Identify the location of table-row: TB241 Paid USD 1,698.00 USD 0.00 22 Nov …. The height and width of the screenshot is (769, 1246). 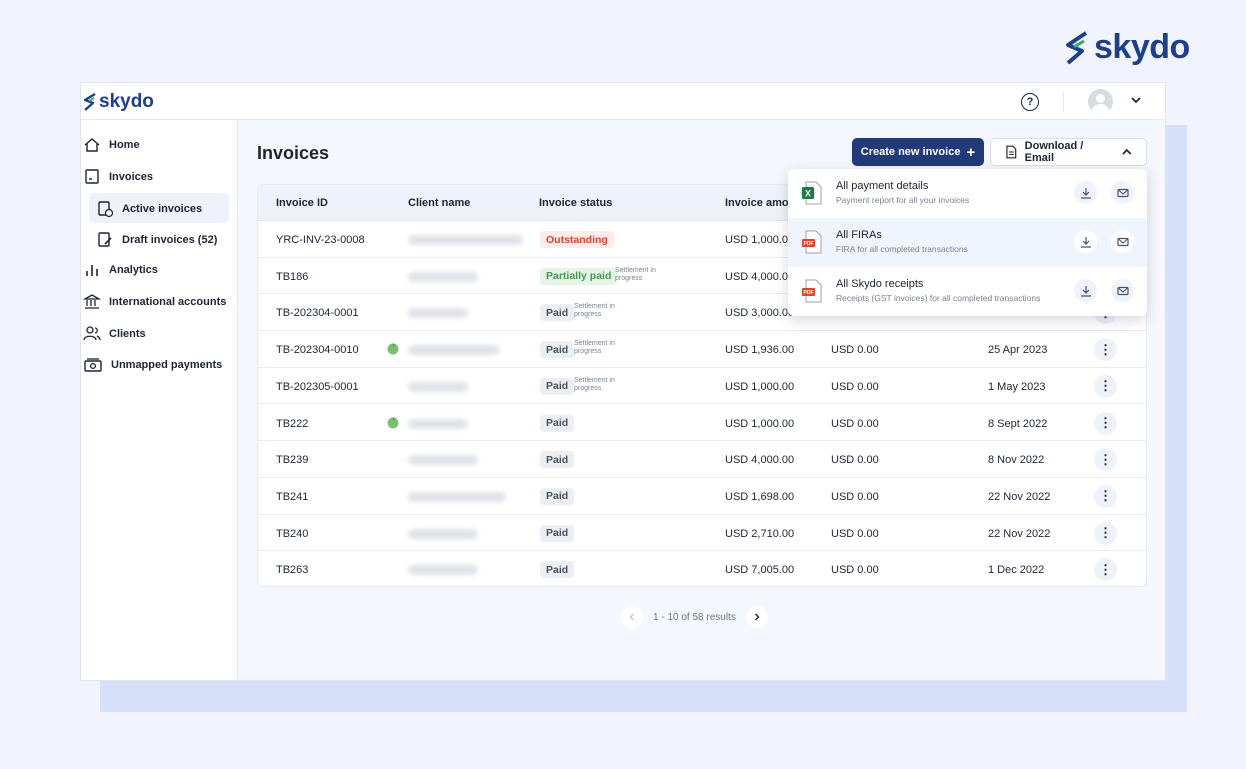
(702, 496).